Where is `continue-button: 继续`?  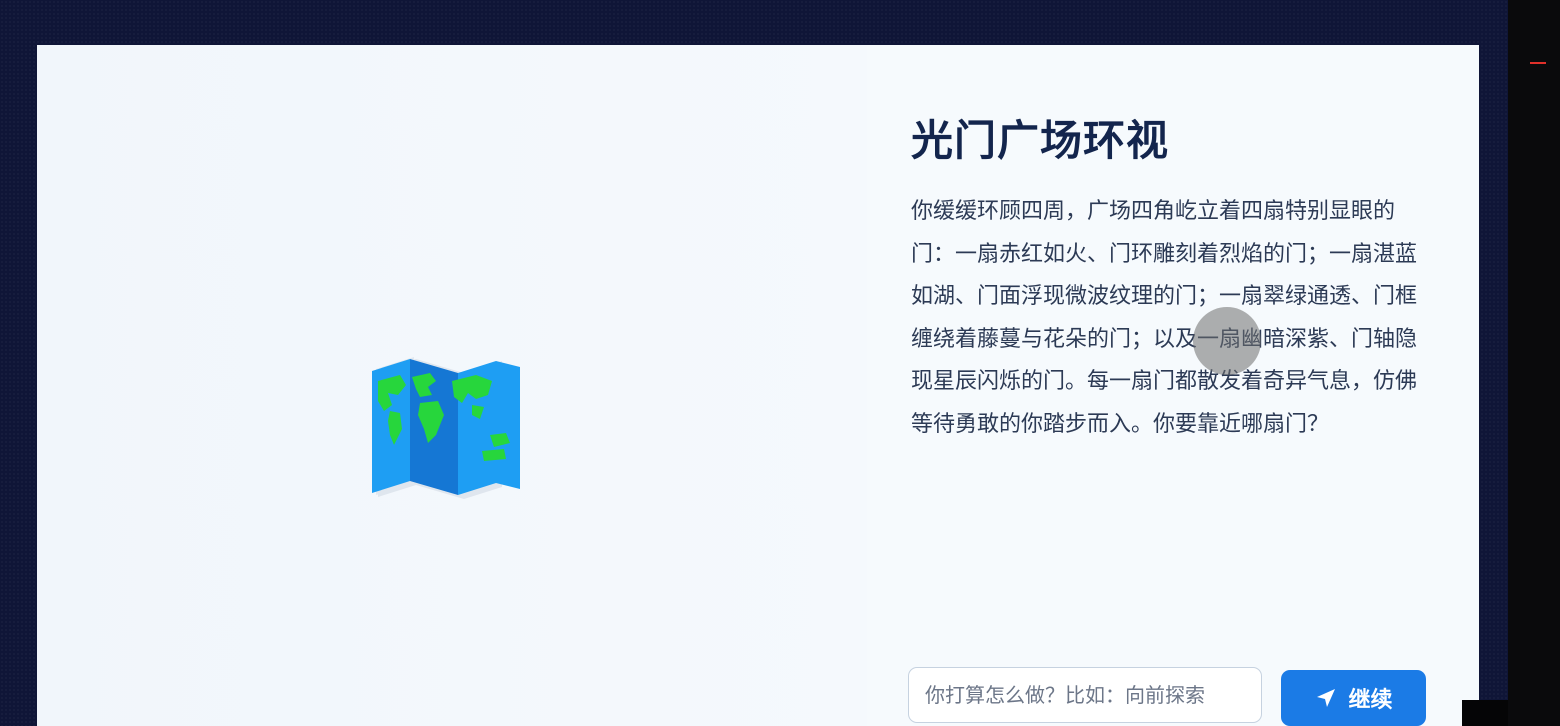
continue-button: 继续 is located at coordinates (1353, 698).